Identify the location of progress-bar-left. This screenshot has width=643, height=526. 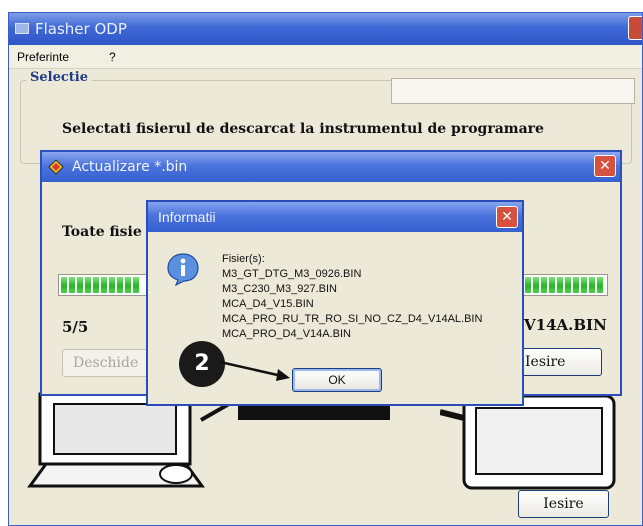
(103, 285).